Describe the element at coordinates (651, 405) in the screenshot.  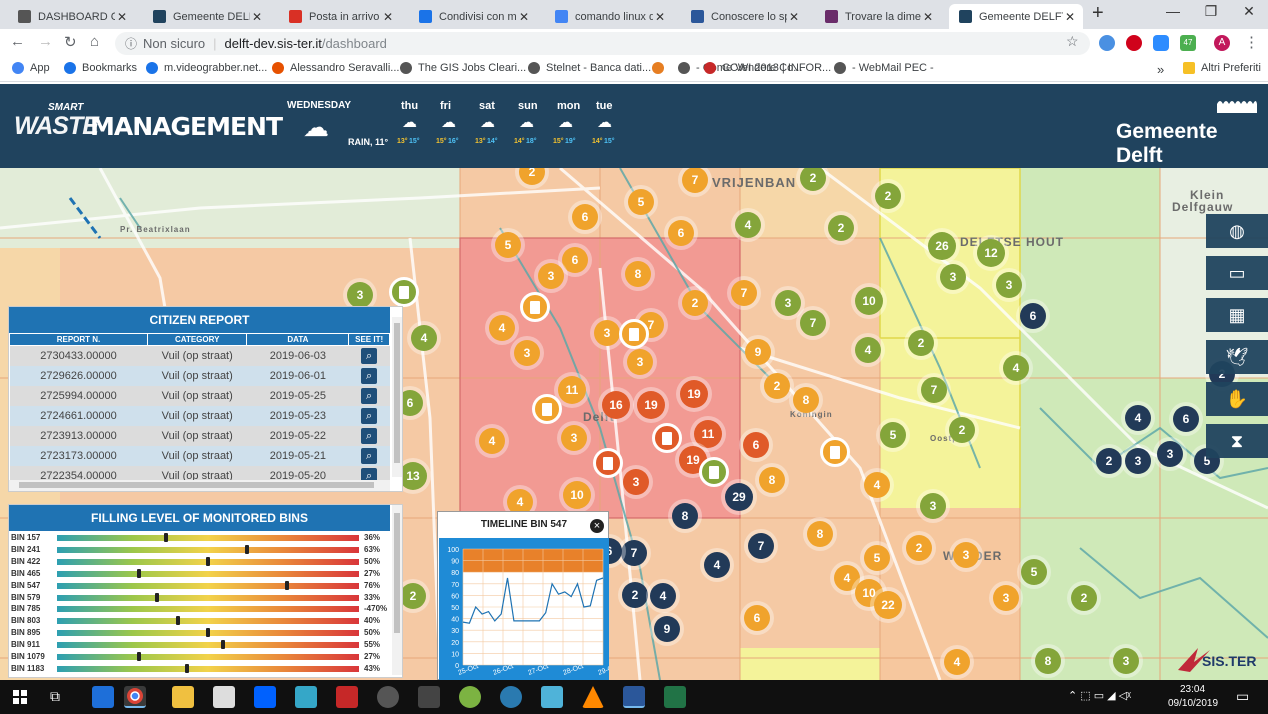
I see `cluster-marker: 19` at that location.